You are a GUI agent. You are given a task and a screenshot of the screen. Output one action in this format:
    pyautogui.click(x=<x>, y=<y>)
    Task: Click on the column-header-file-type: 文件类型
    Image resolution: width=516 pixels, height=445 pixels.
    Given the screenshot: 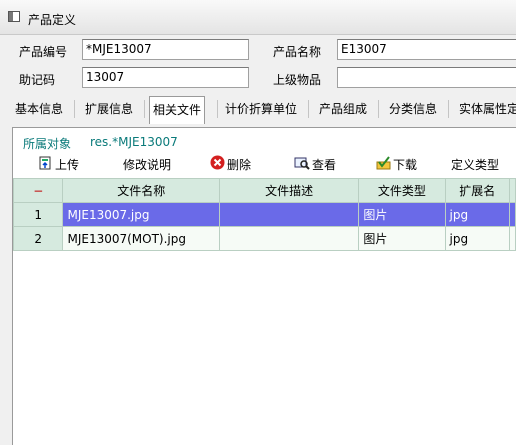 What is the action you would take?
    pyautogui.click(x=402, y=190)
    